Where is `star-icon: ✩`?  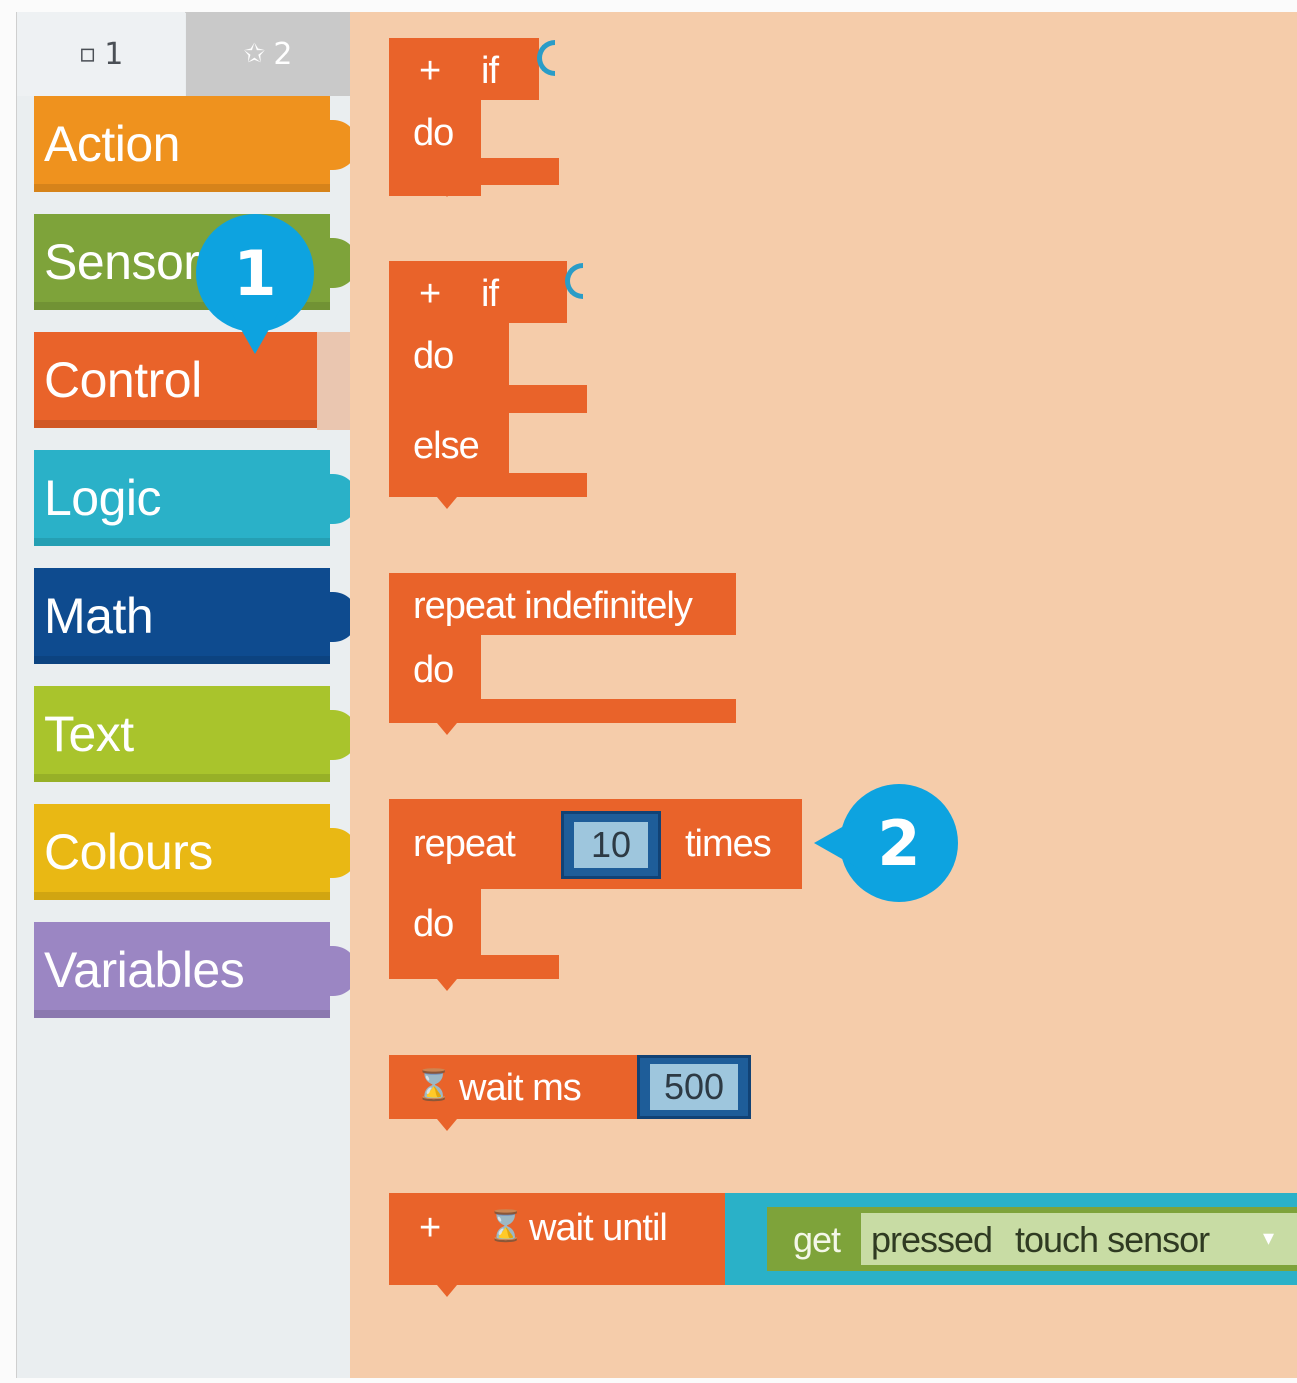
star-icon: ✩ is located at coordinates (254, 54).